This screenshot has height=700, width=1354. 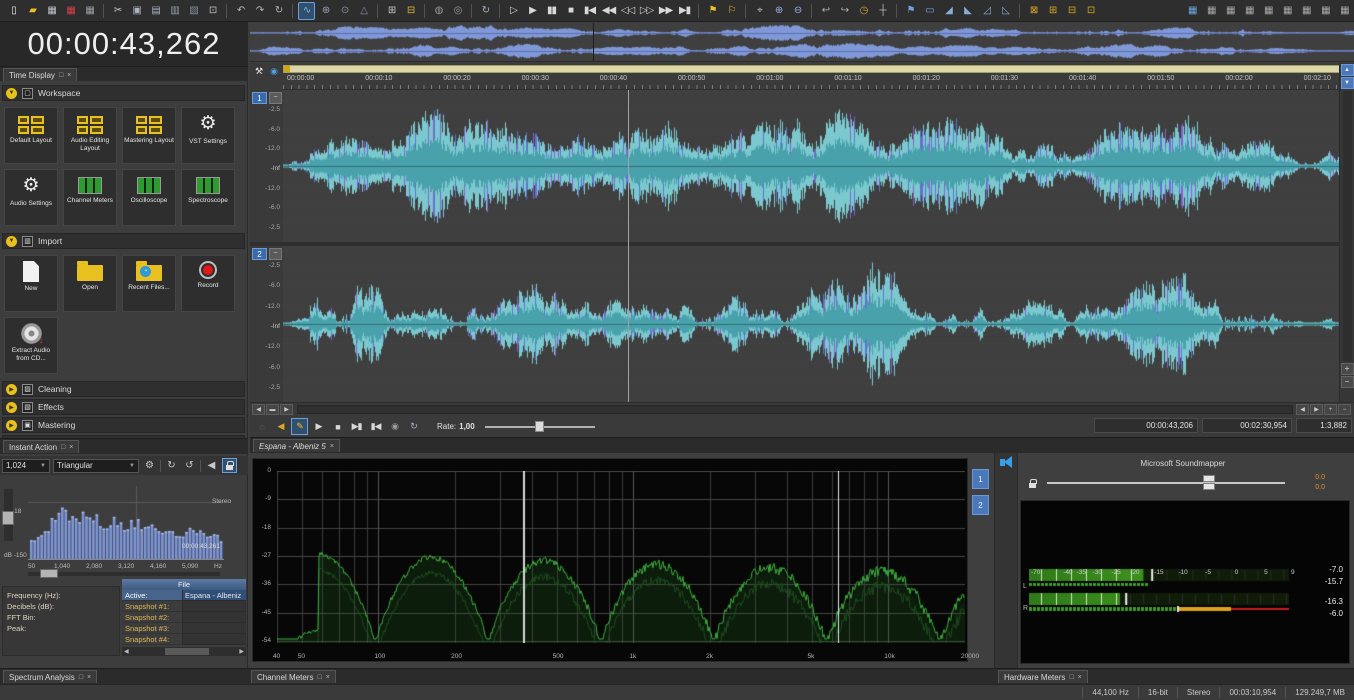 I want to click on docked-window-button-9: ▦, so click(x=1344, y=11).